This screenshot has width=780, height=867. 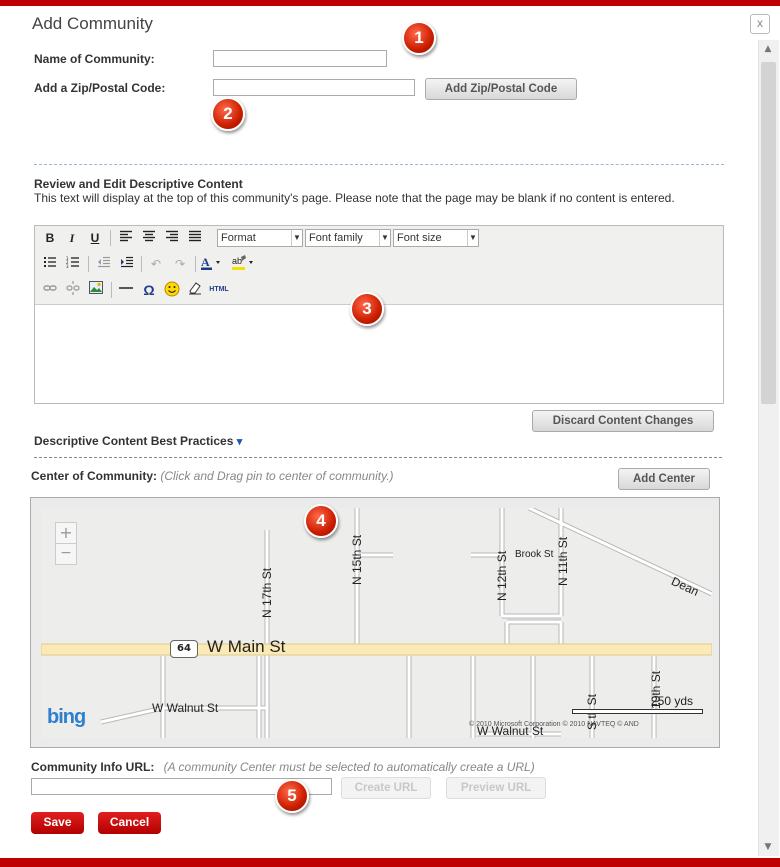 I want to click on svg-text: A, so click(x=205, y=262).